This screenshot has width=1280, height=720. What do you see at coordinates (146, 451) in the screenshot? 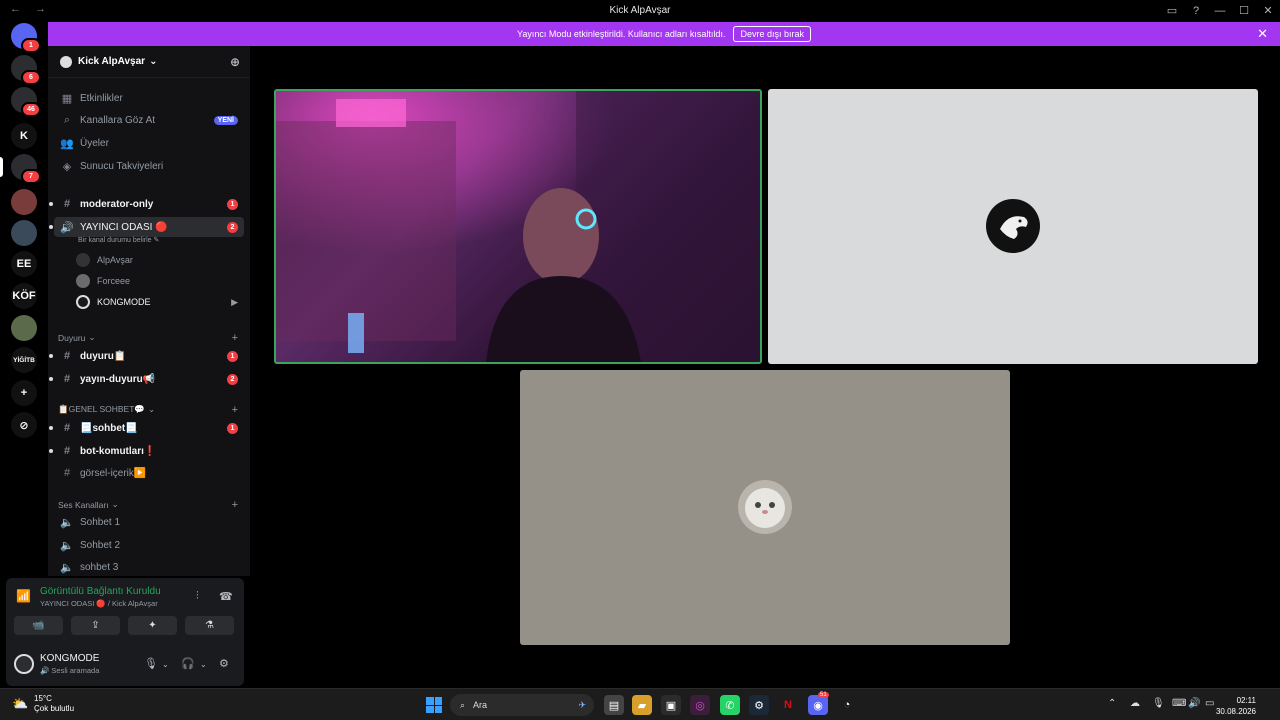
I see `channel-bot-komutlari: # bot-komutları❗` at bounding box center [146, 451].